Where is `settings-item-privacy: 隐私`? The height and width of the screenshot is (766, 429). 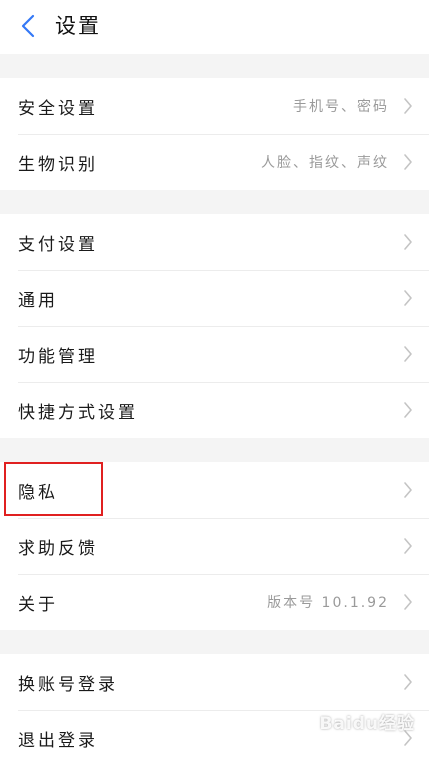 settings-item-privacy: 隐私 is located at coordinates (214, 490).